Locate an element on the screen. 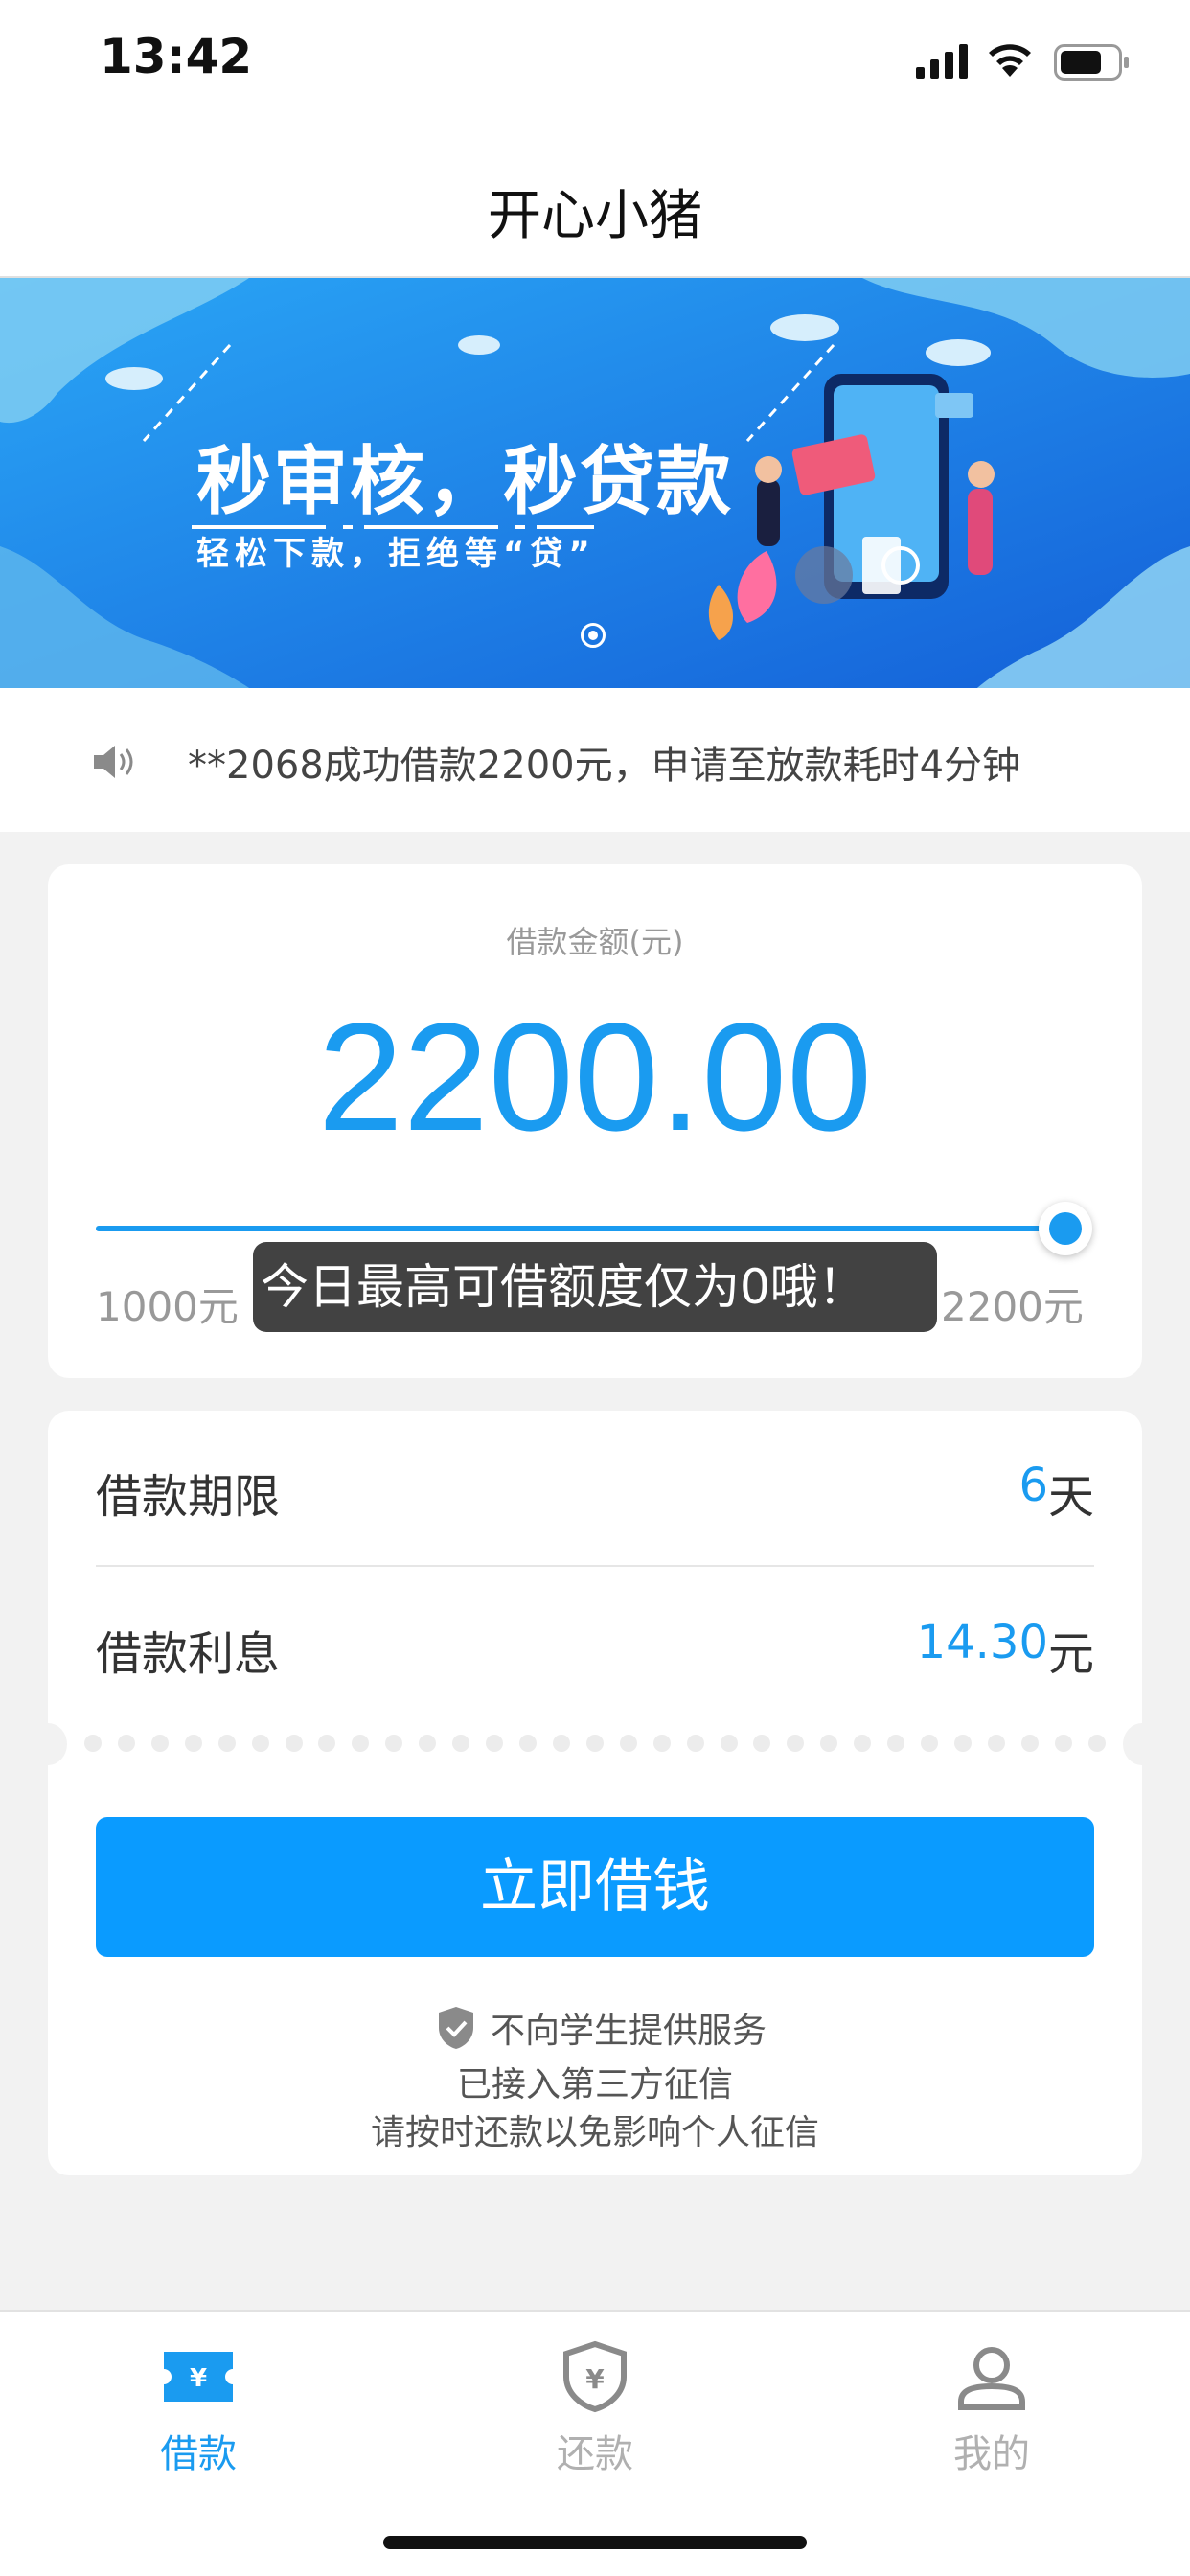 The width and height of the screenshot is (1190, 2576). interest-label: 借款利息 is located at coordinates (189, 1654).